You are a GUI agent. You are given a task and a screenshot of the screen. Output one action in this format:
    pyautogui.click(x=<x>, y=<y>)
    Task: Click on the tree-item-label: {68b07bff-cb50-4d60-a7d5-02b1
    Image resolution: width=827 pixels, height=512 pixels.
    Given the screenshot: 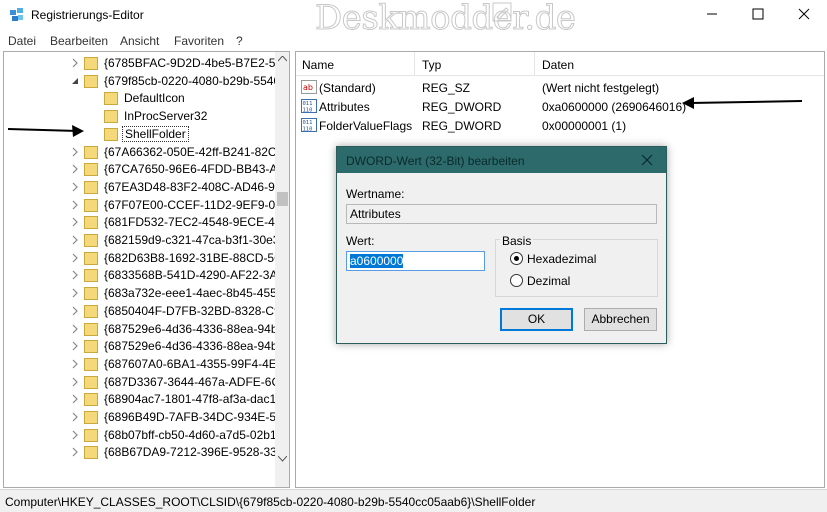 What is the action you would take?
    pyautogui.click(x=190, y=434)
    